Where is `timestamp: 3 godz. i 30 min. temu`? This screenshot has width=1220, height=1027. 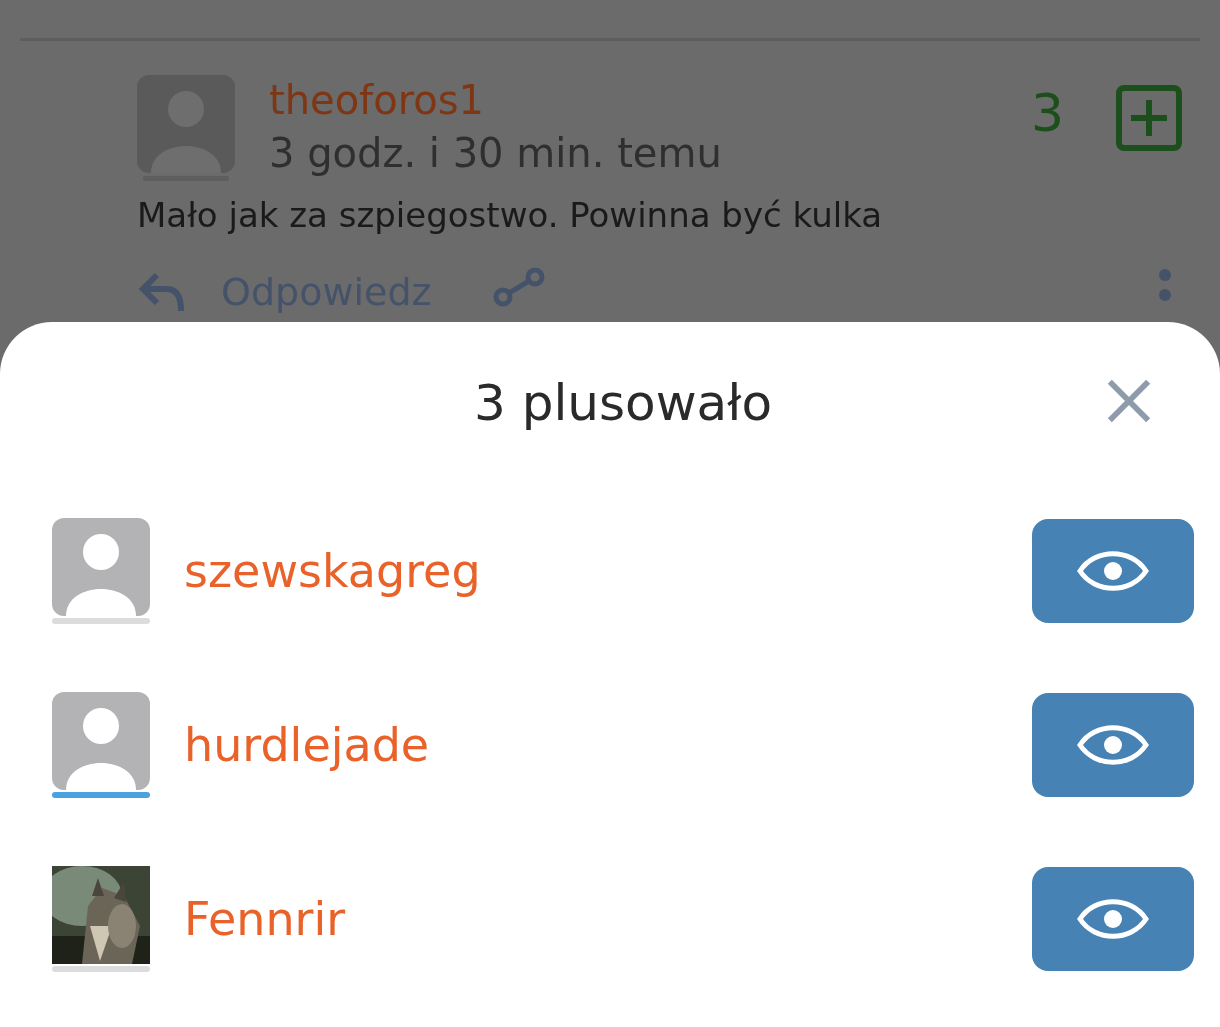
timestamp: 3 godz. i 30 min. temu is located at coordinates (496, 153).